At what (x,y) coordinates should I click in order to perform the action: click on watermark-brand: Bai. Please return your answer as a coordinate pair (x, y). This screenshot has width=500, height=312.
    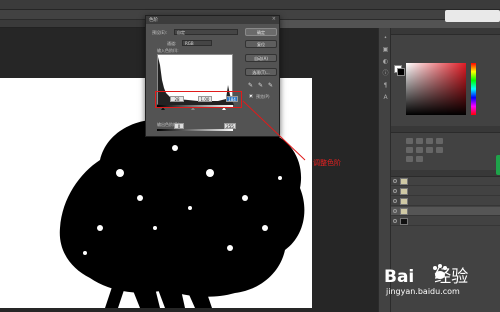
    Looking at the image, I should click on (399, 277).